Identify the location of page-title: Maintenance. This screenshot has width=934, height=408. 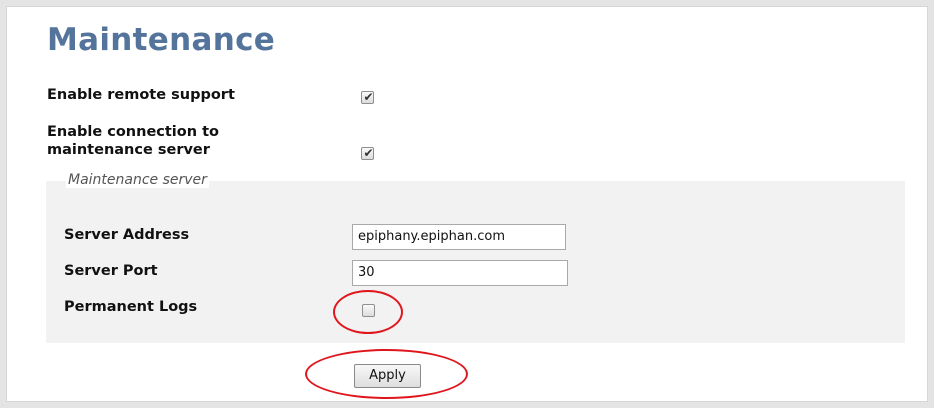
(161, 40).